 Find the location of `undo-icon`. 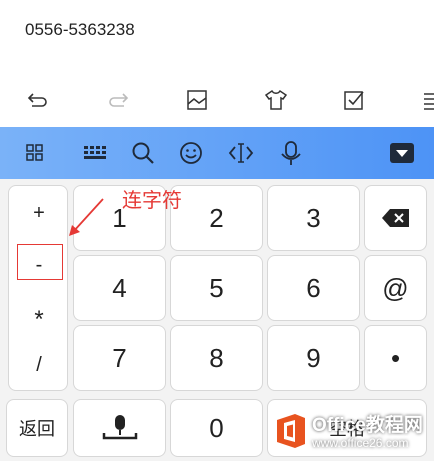

undo-icon is located at coordinates (38, 100).